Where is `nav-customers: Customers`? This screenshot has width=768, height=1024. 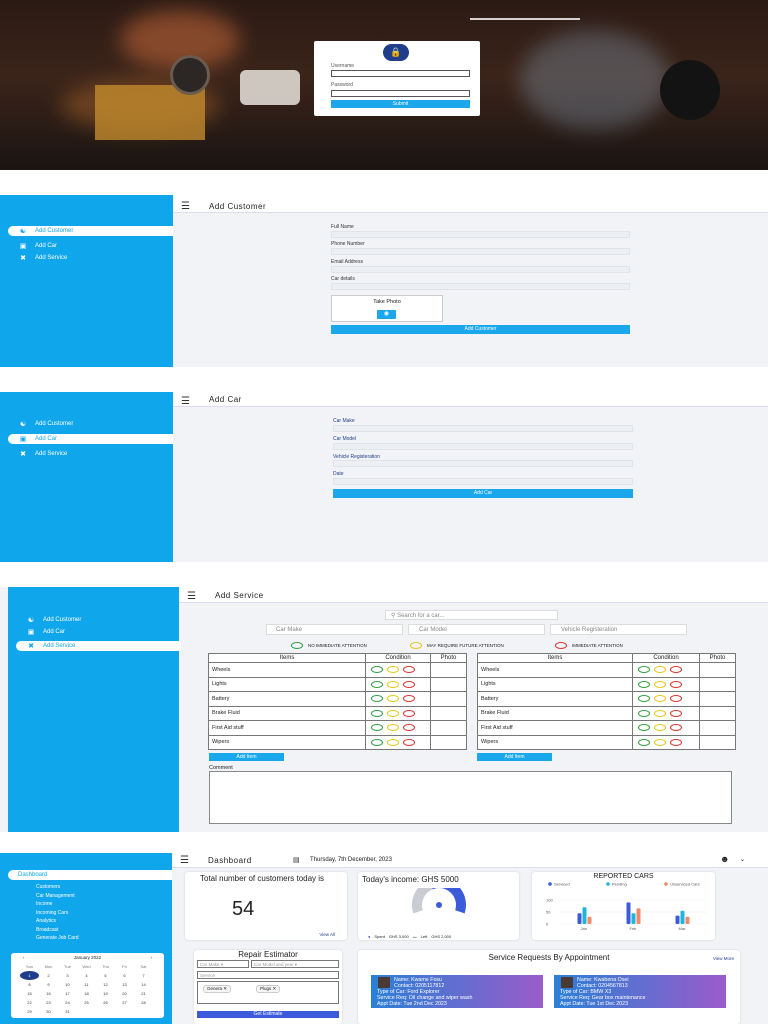
nav-customers: Customers is located at coordinates (57, 887).